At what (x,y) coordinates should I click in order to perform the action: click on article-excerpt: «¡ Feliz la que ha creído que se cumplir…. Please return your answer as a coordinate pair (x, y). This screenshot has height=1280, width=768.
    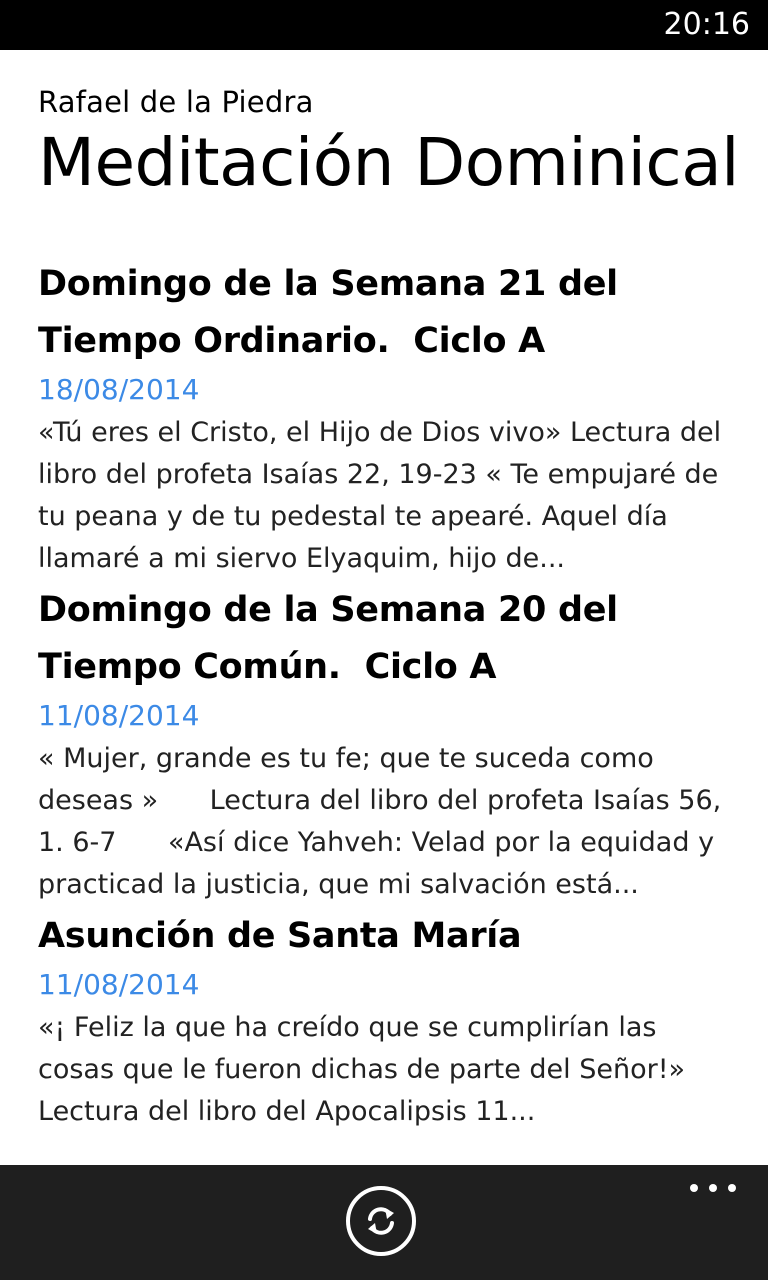
    Looking at the image, I should click on (387, 1069).